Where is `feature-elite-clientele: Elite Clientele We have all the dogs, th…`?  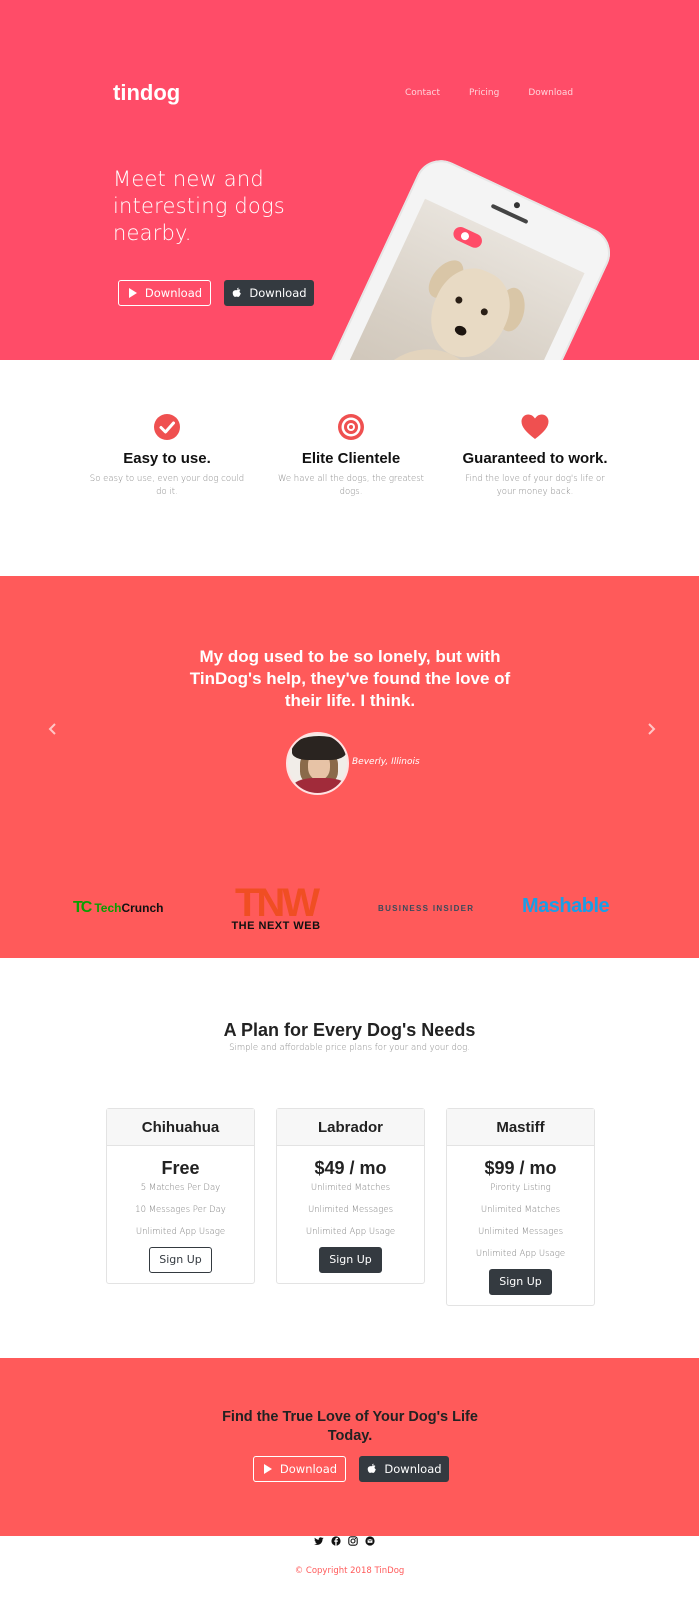
feature-elite-clientele: Elite Clientele We have all the dogs, th… is located at coordinates (351, 455).